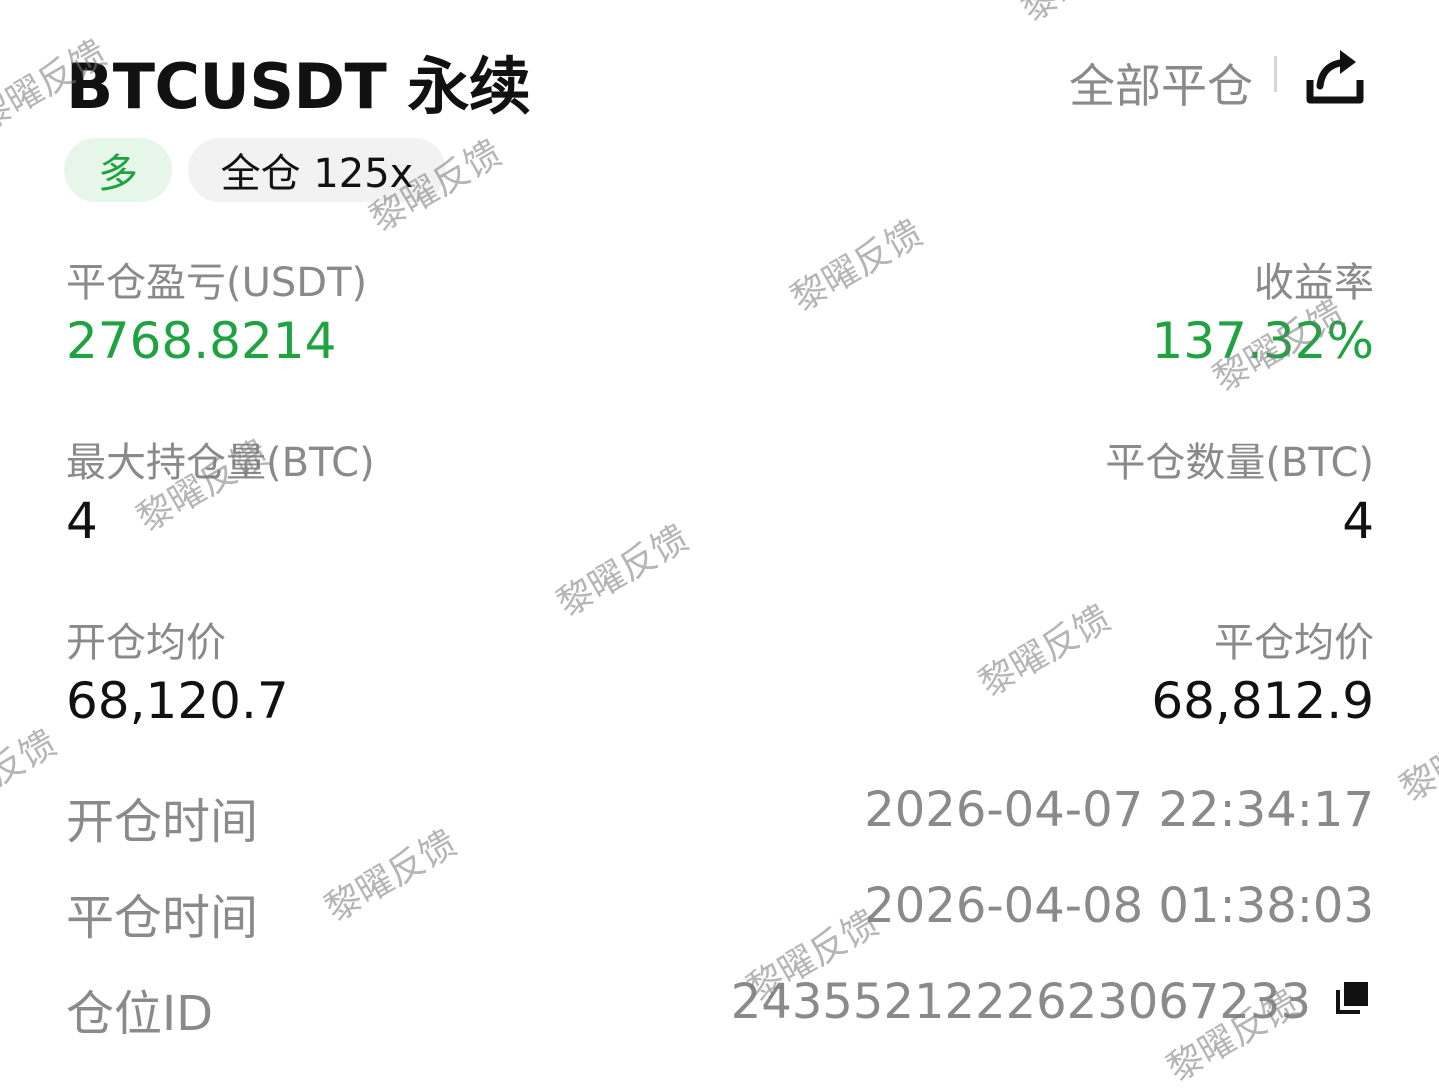  I want to click on direction-label: 多, so click(118, 174).